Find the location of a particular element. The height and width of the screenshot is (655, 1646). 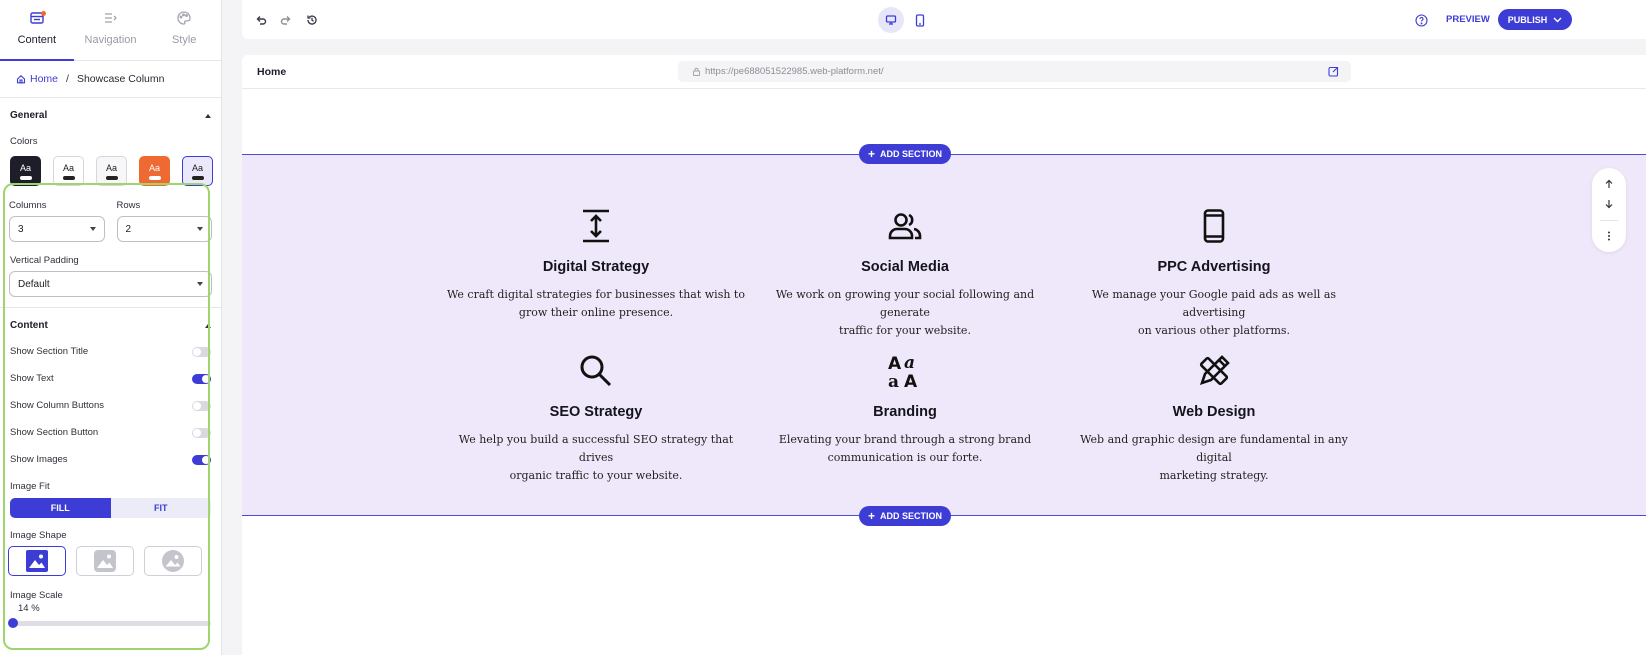

svg-text: A is located at coordinates (911, 380).